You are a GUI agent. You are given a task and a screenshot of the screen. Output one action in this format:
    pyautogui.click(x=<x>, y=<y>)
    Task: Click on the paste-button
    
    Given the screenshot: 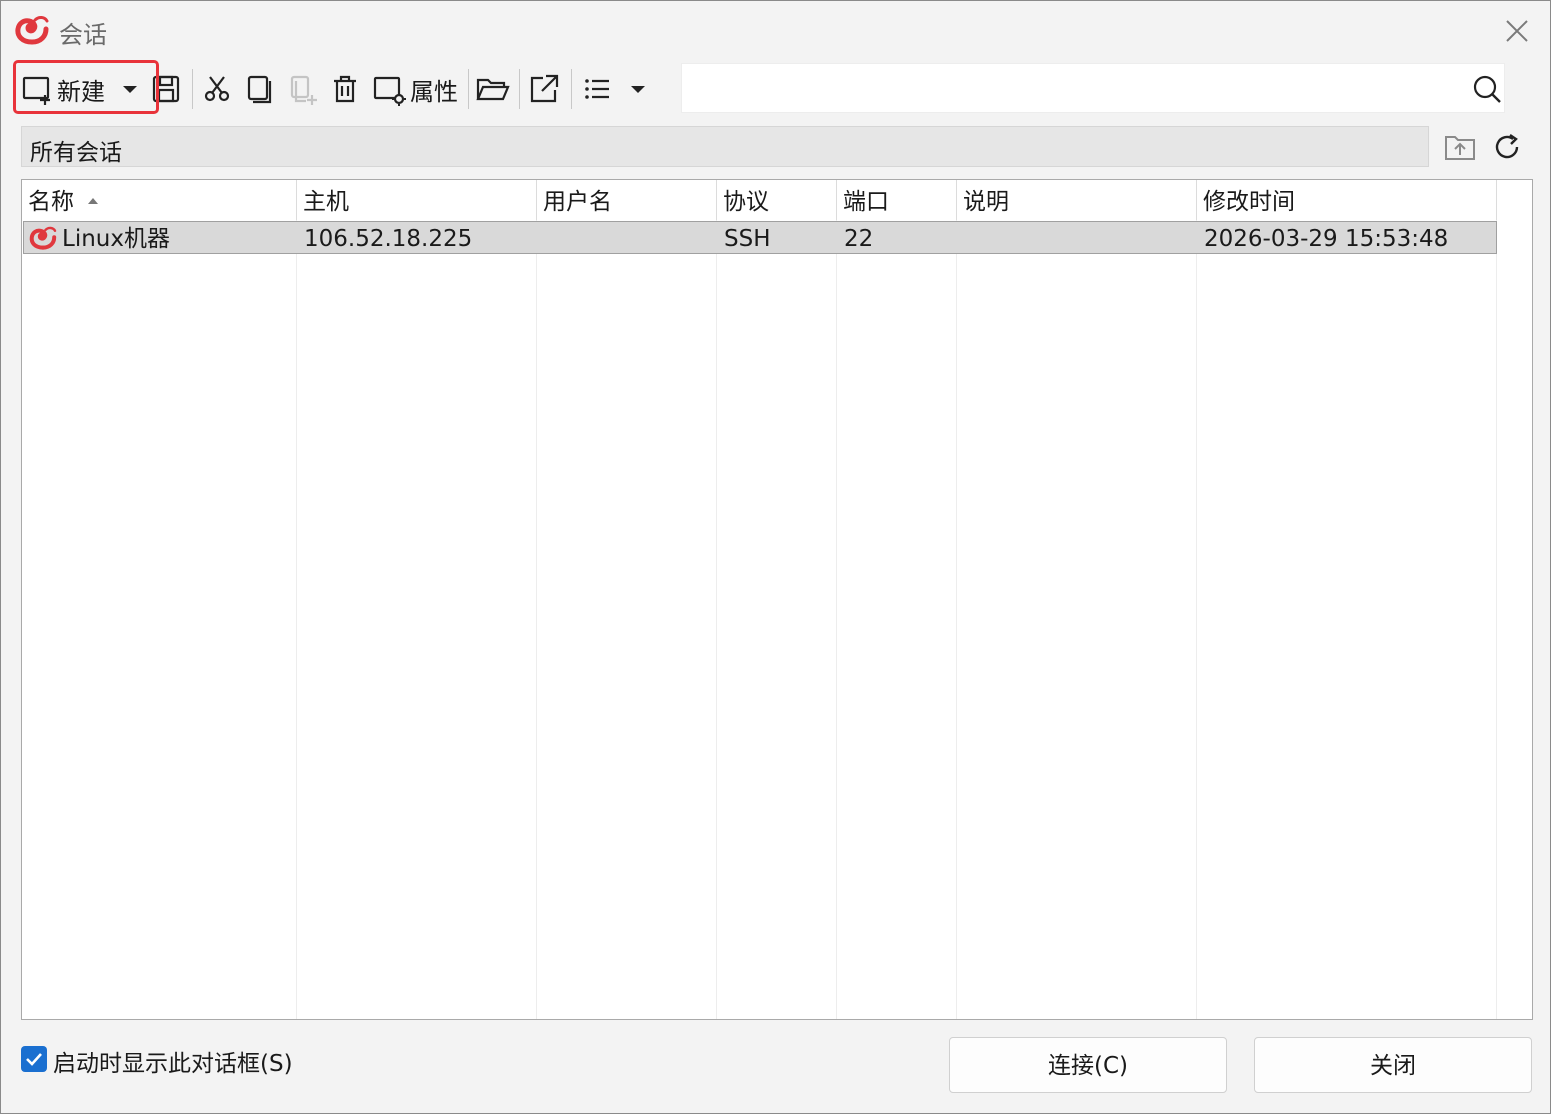 What is the action you would take?
    pyautogui.click(x=303, y=89)
    